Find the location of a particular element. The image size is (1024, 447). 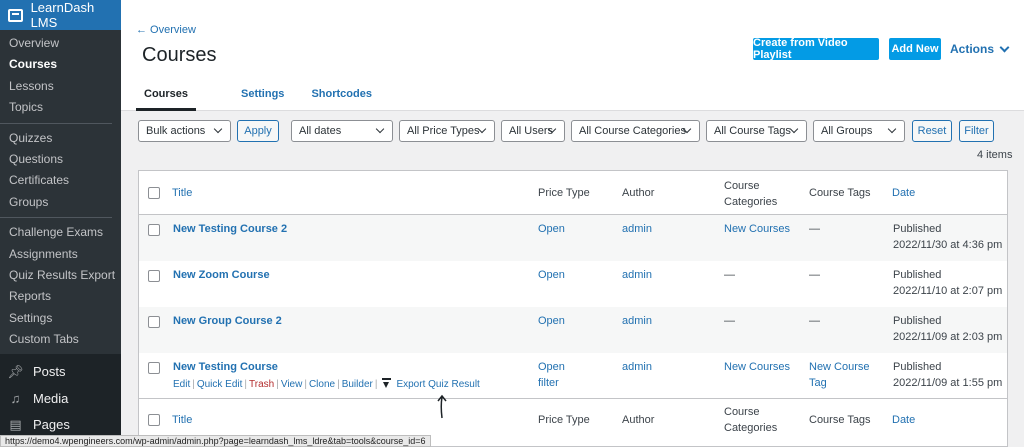

sidebar-item-posts: 📌︎ Posts is located at coordinates (60, 371).